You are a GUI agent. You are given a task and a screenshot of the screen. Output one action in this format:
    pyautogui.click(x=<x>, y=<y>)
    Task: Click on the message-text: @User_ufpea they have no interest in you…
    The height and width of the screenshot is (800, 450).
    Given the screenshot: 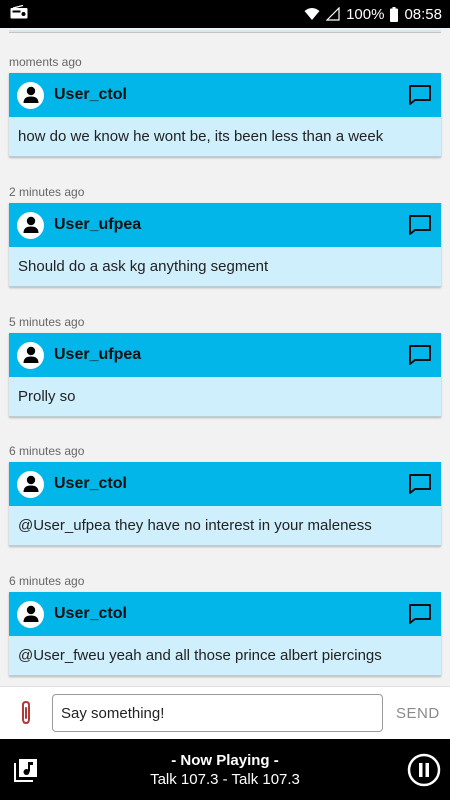 What is the action you would take?
    pyautogui.click(x=225, y=526)
    